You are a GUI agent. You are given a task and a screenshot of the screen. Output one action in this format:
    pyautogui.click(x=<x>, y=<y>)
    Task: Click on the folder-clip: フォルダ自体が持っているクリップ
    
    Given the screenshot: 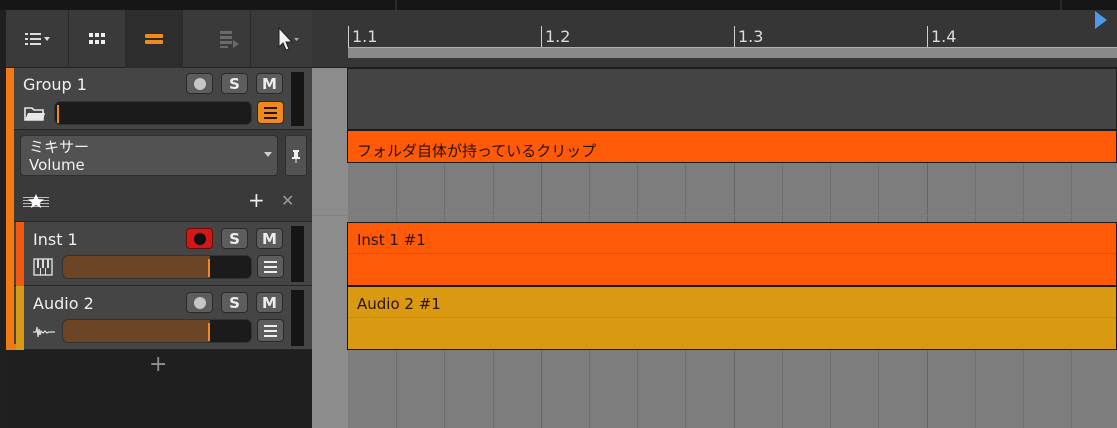 What is the action you would take?
    pyautogui.click(x=732, y=146)
    